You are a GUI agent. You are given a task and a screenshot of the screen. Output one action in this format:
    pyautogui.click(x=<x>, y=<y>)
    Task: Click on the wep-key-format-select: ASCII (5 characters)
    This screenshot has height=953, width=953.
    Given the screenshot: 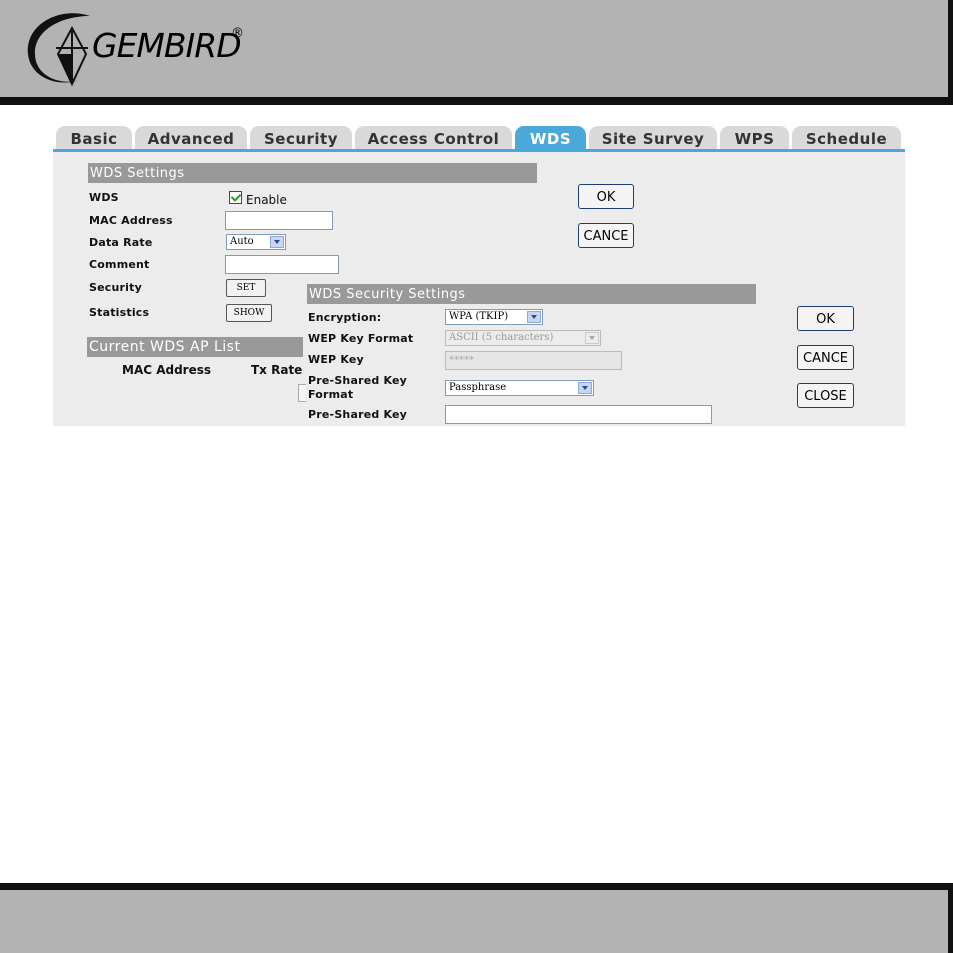 What is the action you would take?
    pyautogui.click(x=523, y=338)
    